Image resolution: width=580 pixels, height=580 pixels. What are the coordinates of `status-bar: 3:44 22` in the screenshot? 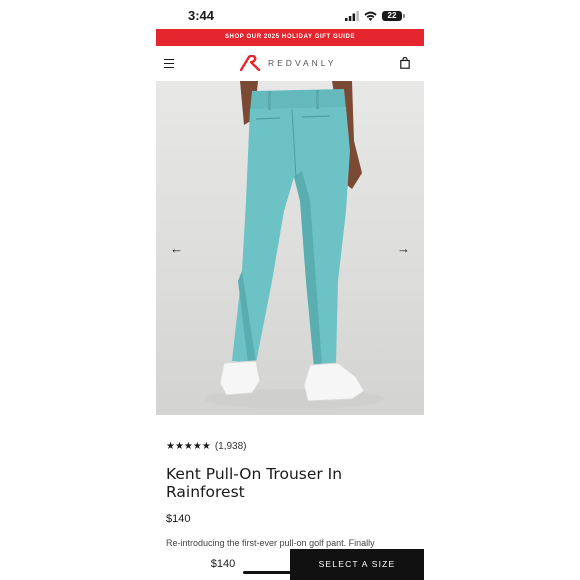 It's located at (290, 15).